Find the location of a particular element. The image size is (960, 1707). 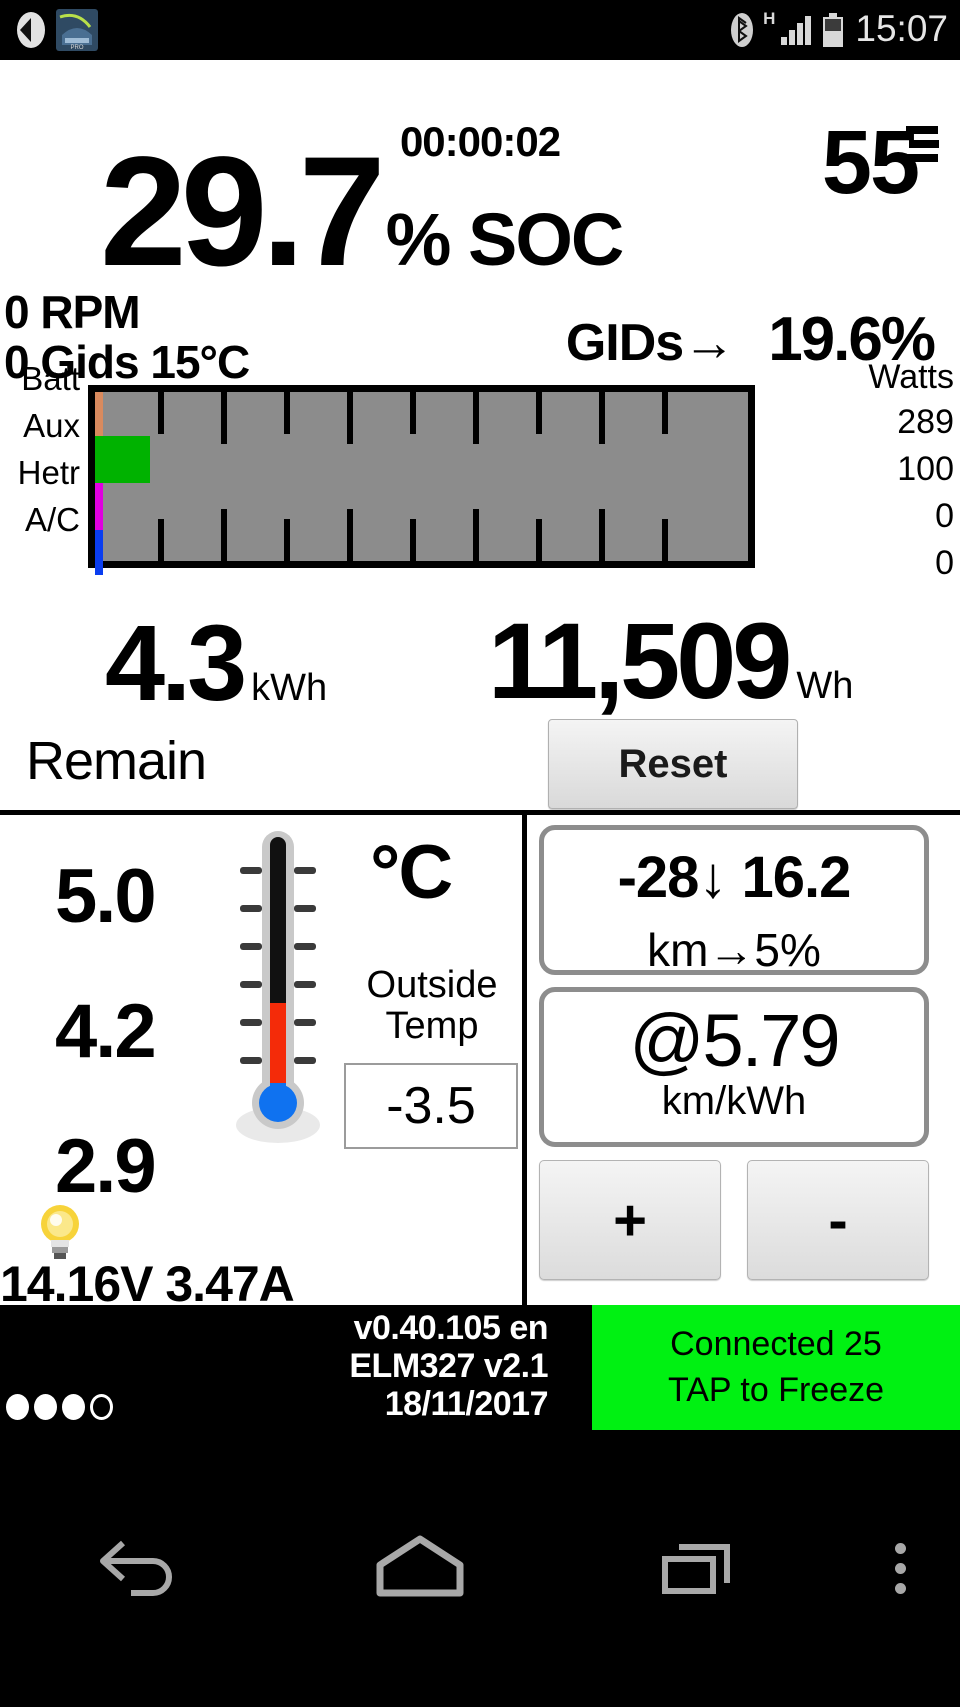

temperature-unit-label: °C is located at coordinates (411, 872).